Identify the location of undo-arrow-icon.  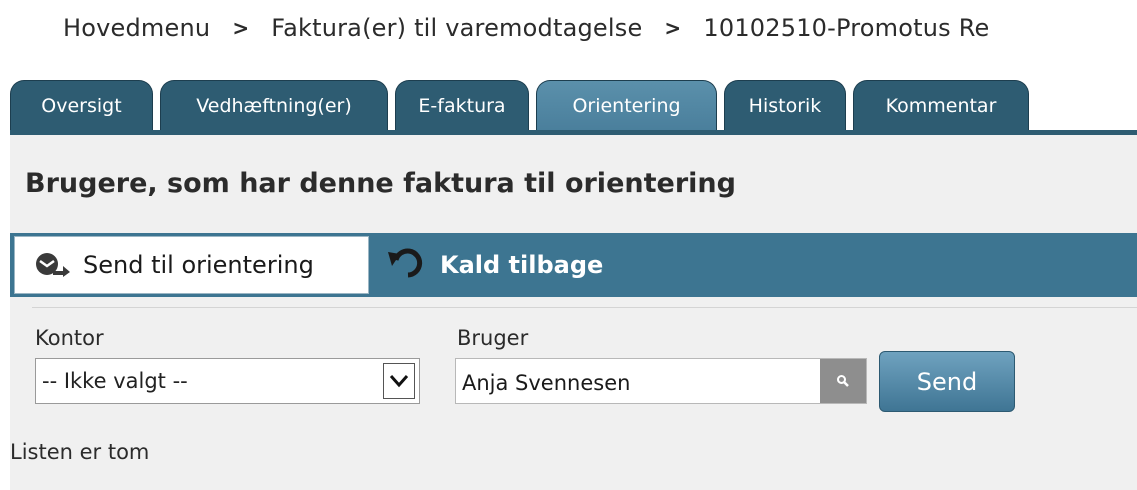
(406, 265).